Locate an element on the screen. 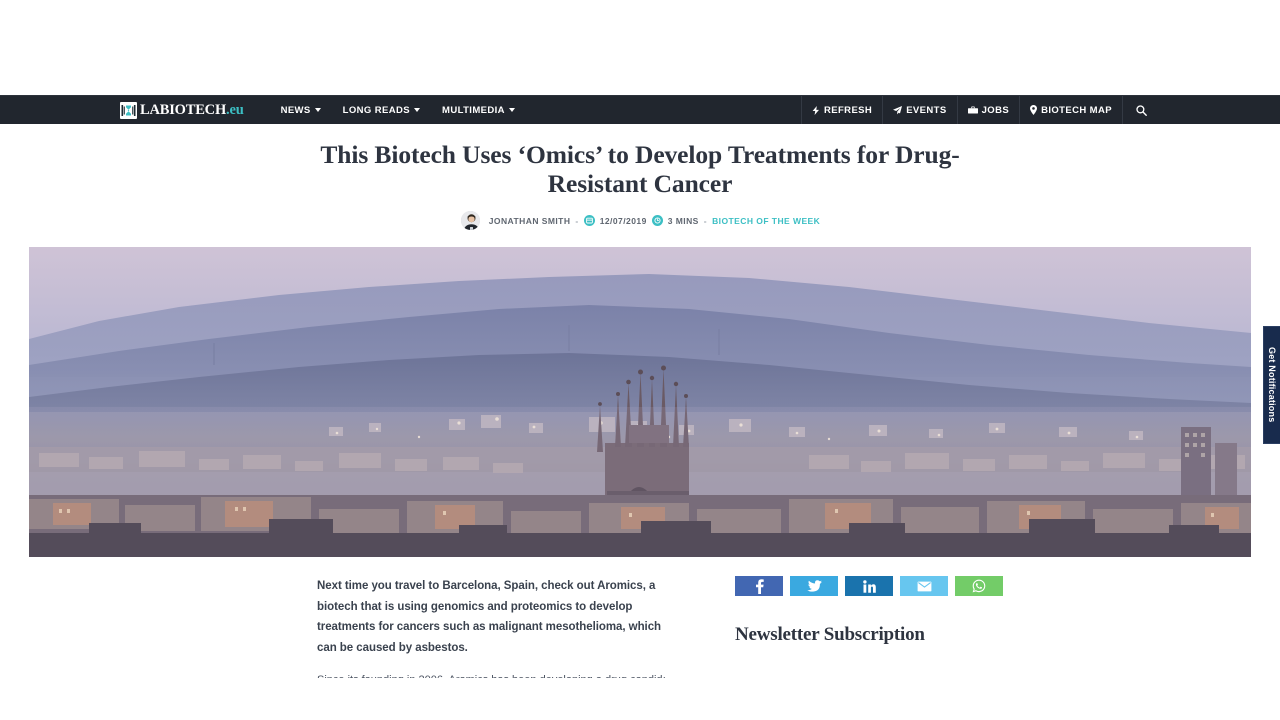  nav-item-refresh: REFRESH is located at coordinates (841, 110).